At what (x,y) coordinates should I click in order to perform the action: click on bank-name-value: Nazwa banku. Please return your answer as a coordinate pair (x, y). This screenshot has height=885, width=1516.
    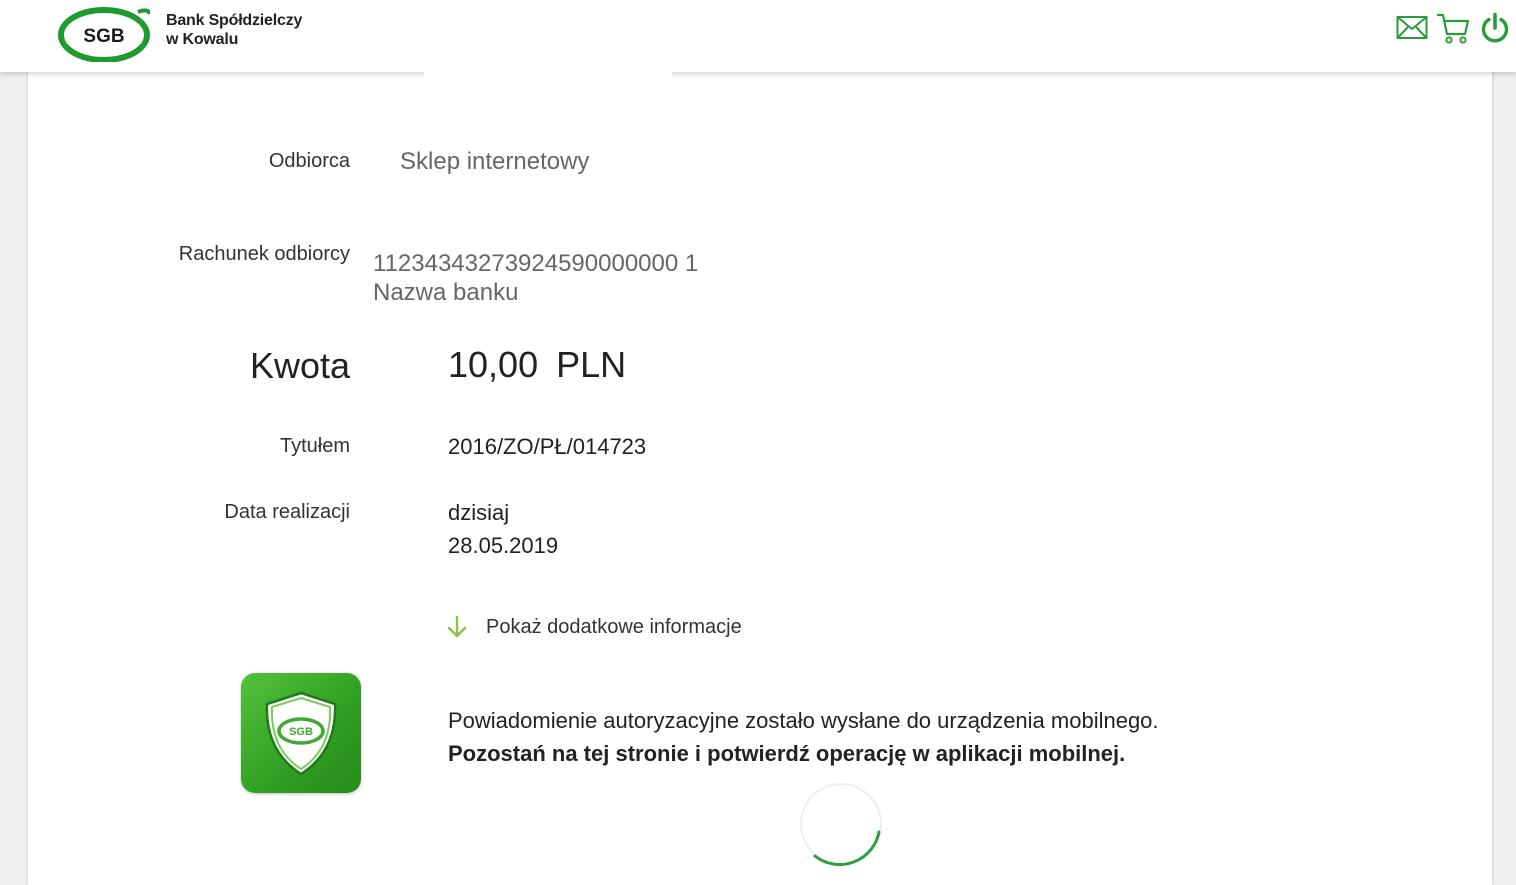
    Looking at the image, I should click on (446, 292).